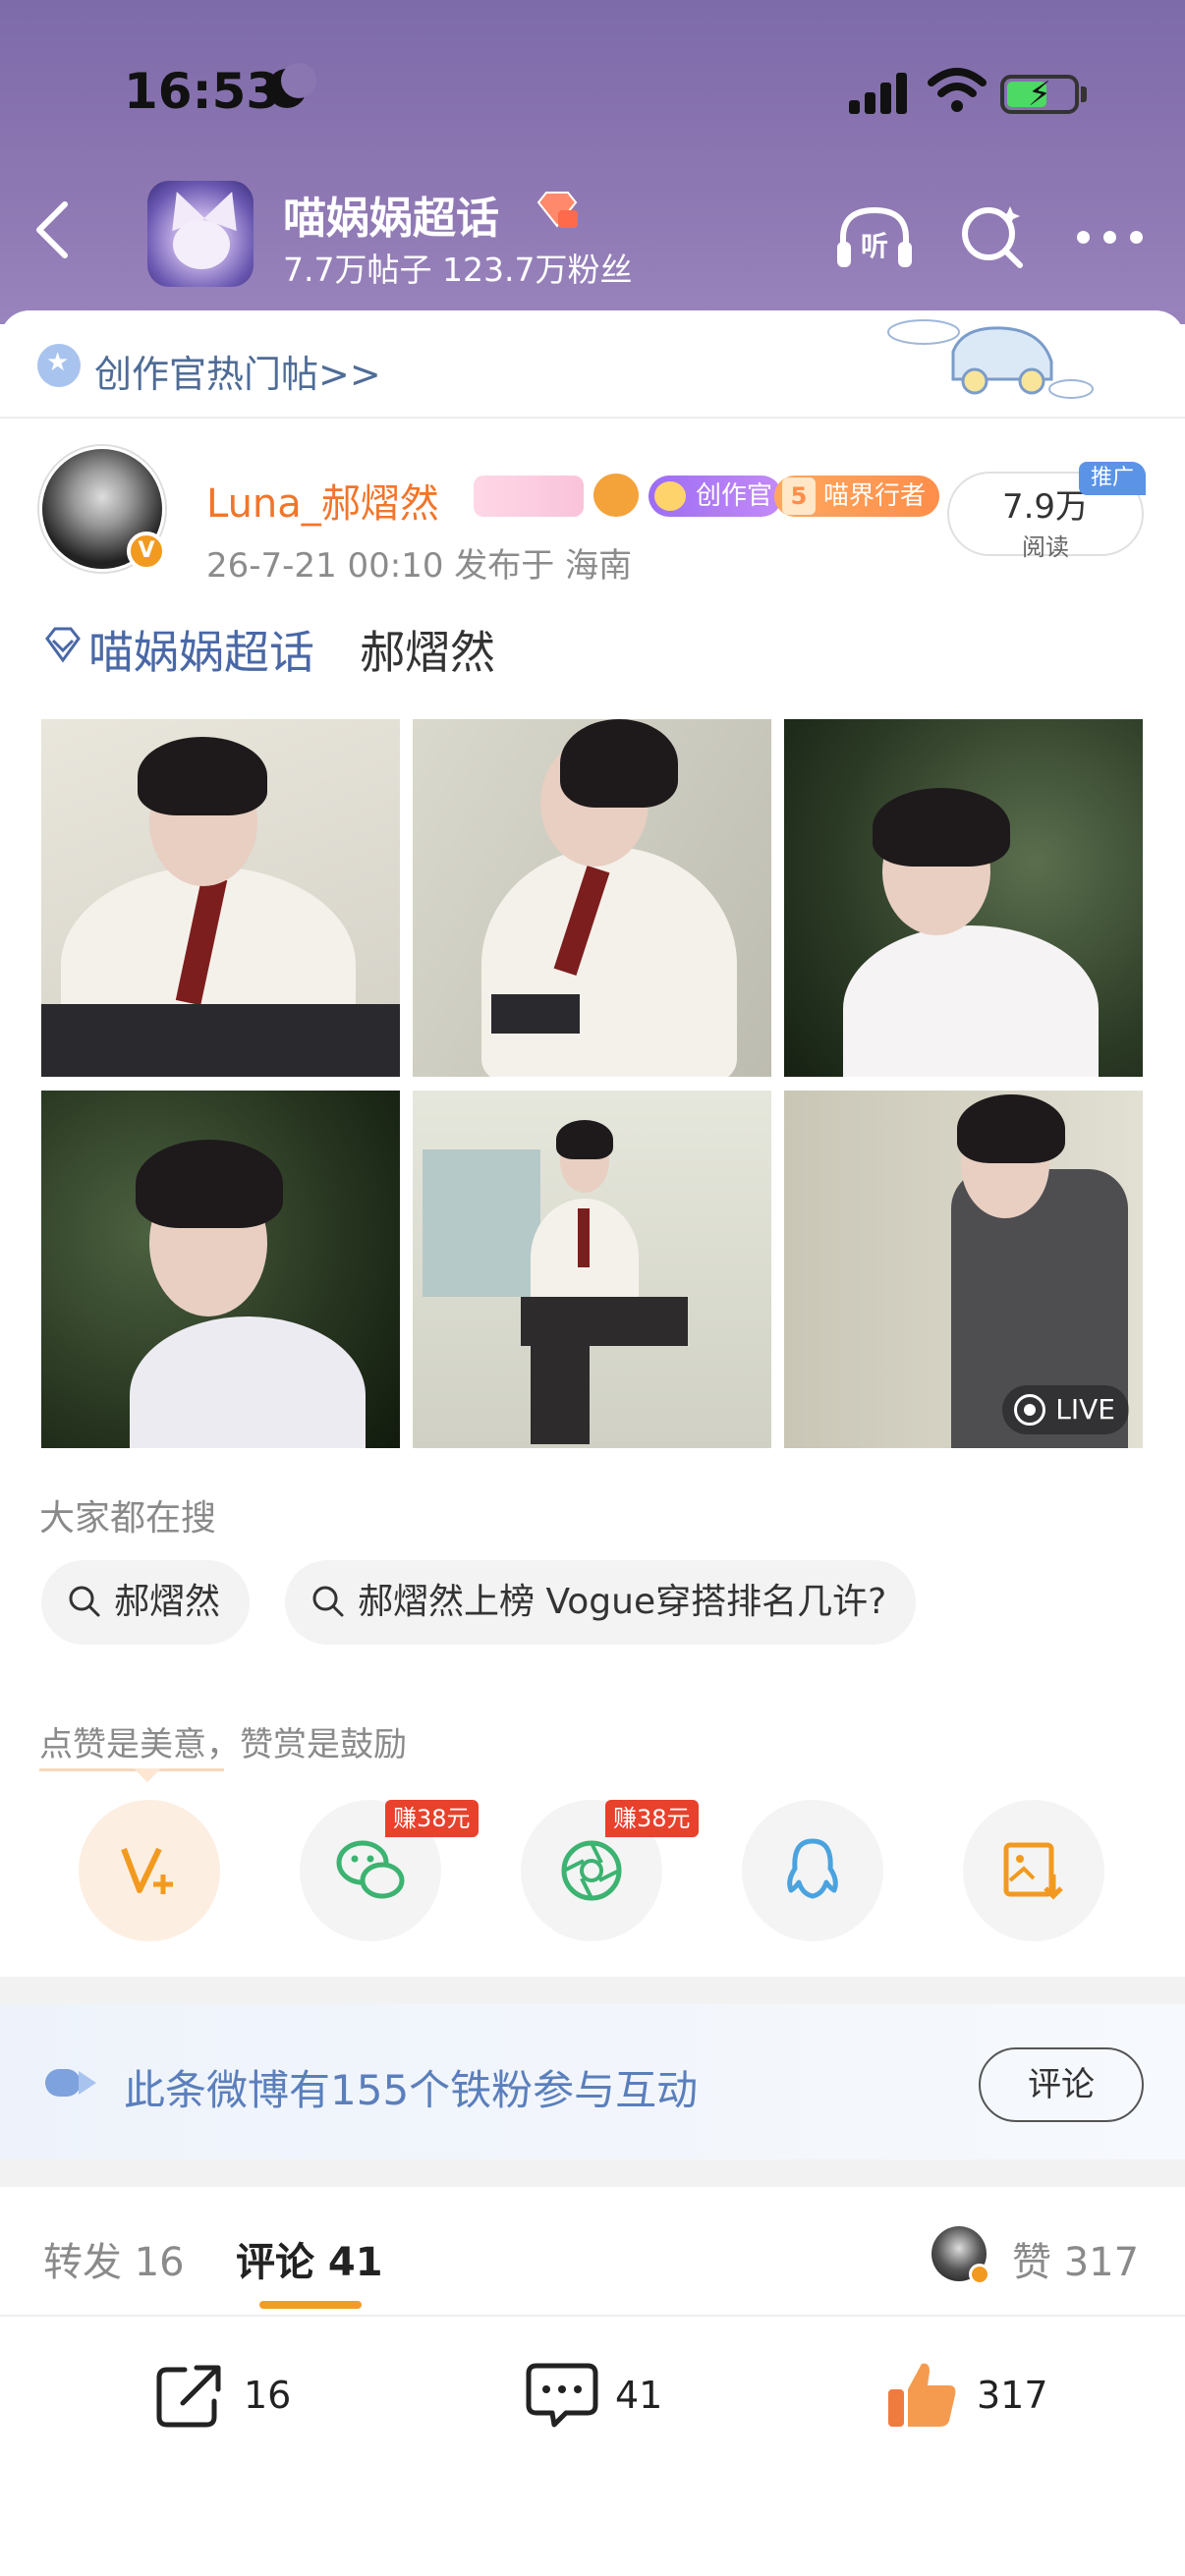  I want to click on support-underline, so click(132, 1769).